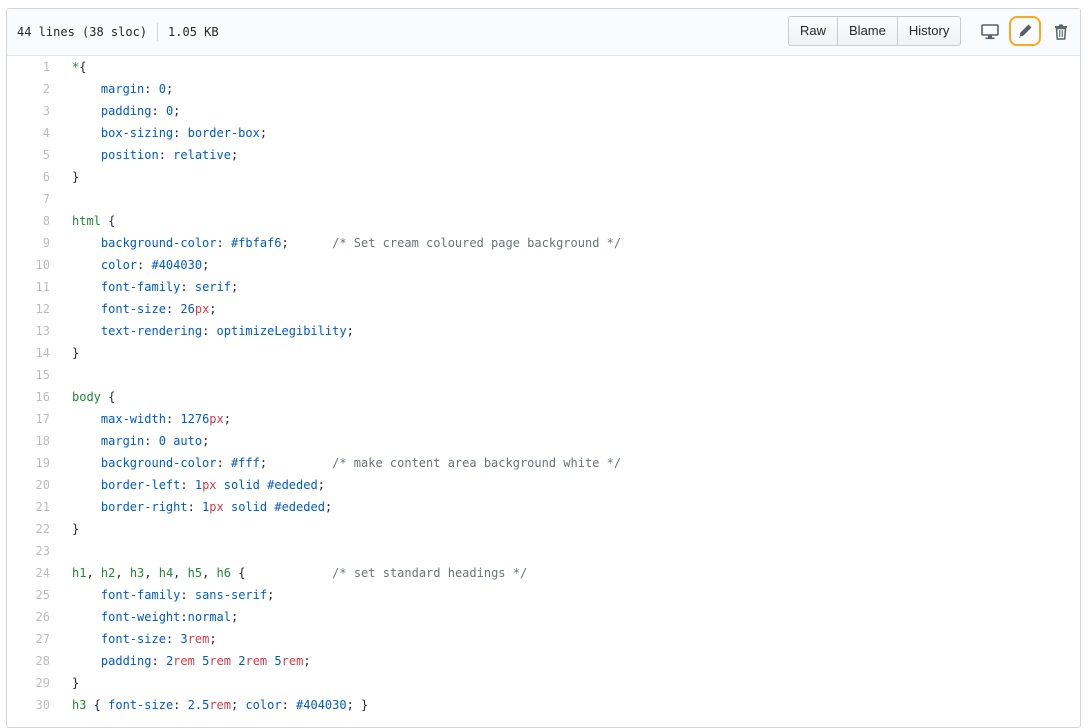  What do you see at coordinates (256, 243) in the screenshot?
I see `code-token: #fbfaf6` at bounding box center [256, 243].